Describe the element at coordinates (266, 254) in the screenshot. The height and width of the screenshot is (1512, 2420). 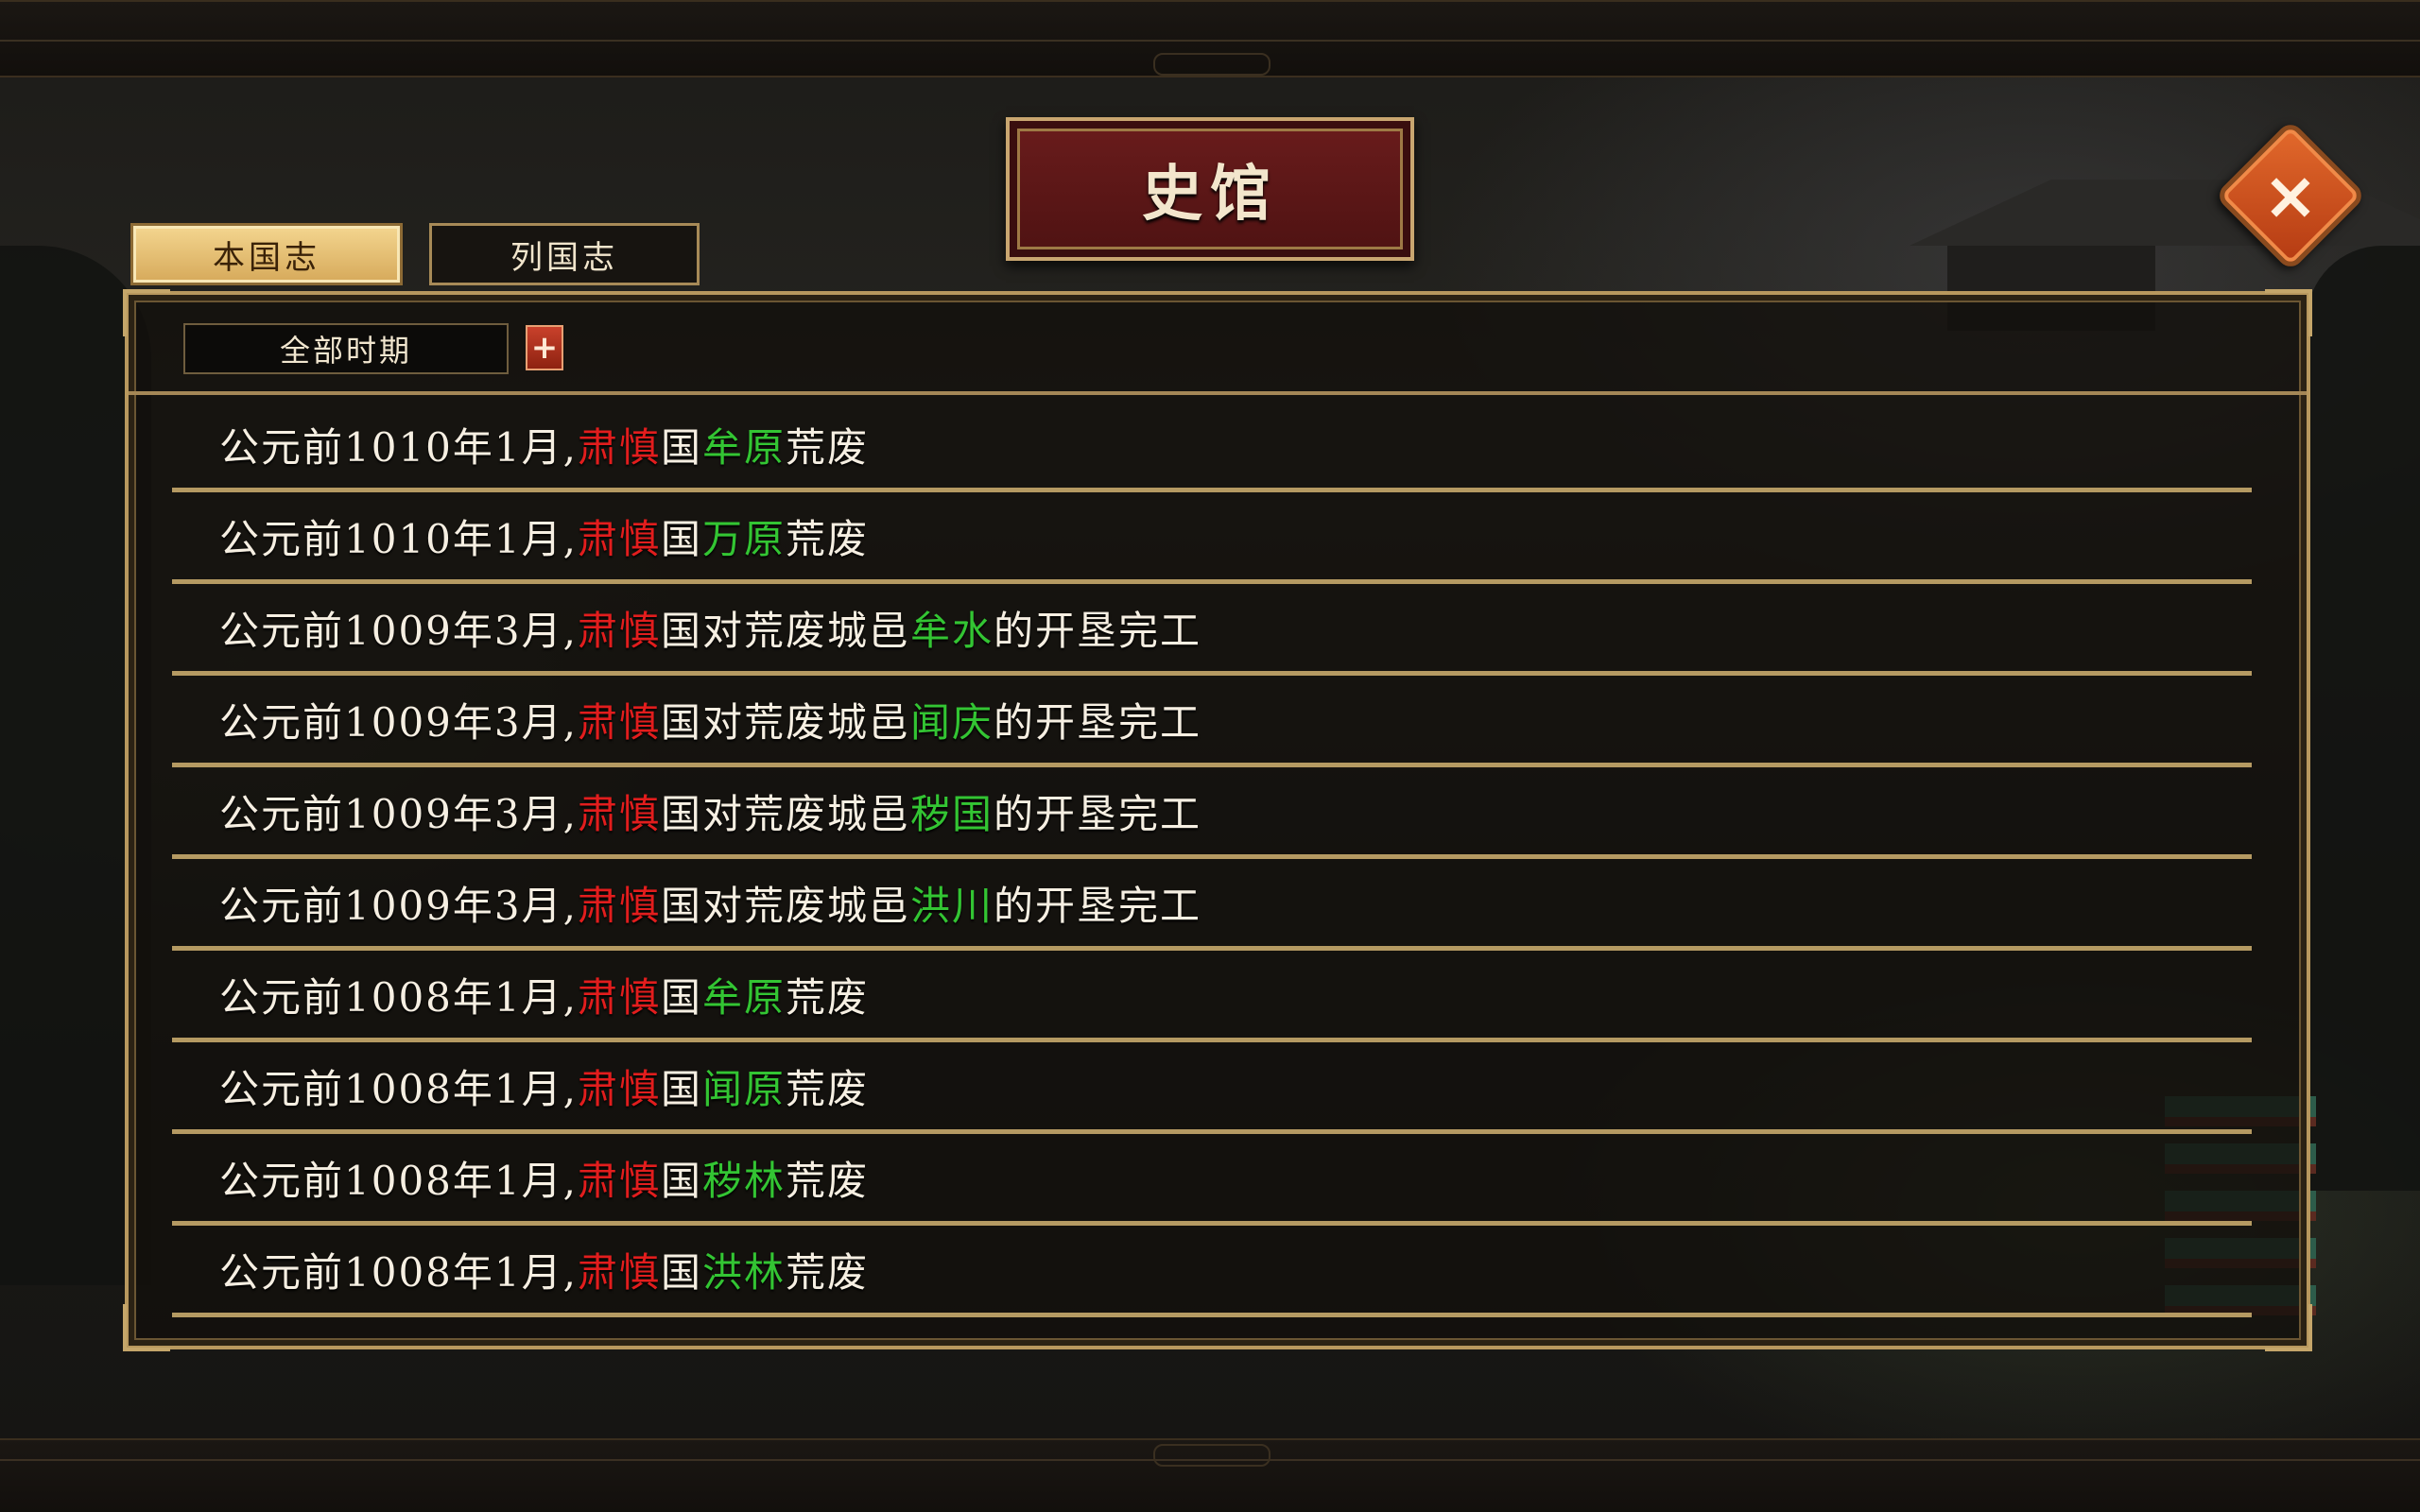
I see `tab-own-nation: 本国志` at that location.